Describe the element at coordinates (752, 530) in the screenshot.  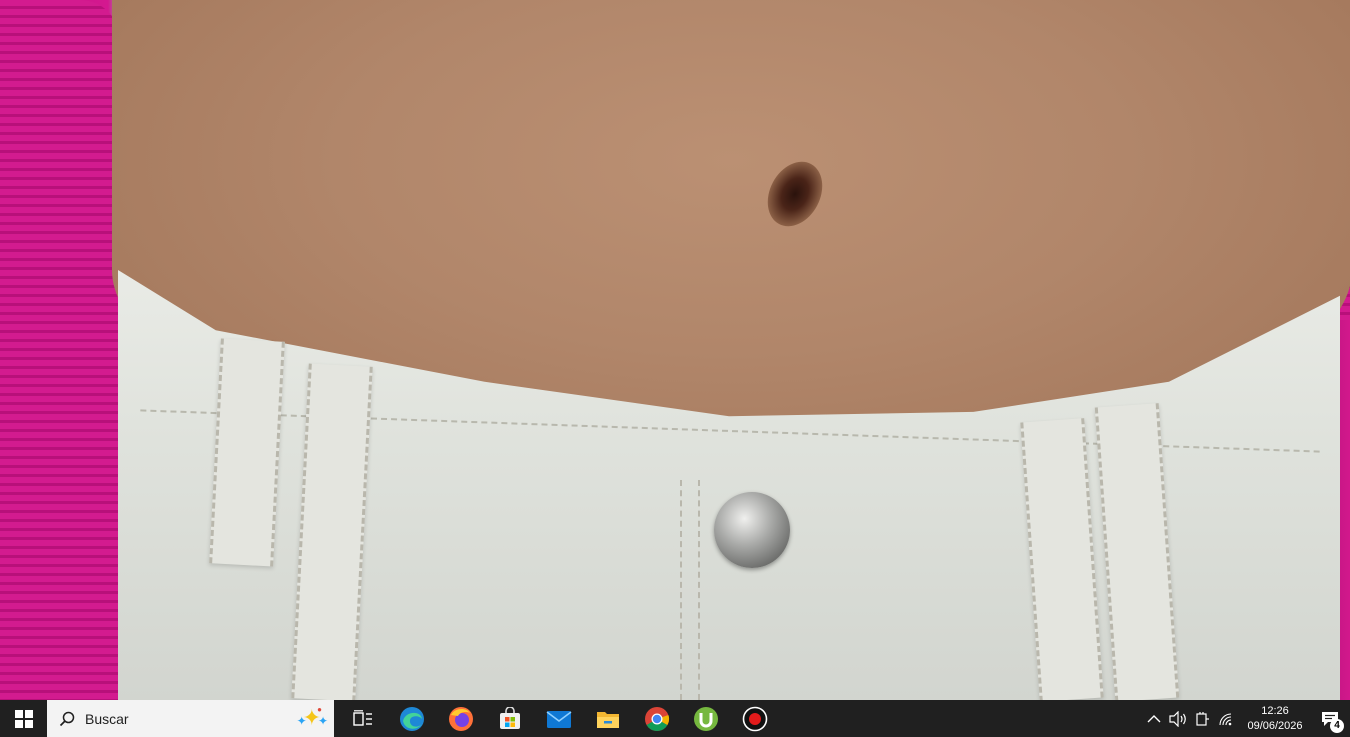
I see `pants-button` at that location.